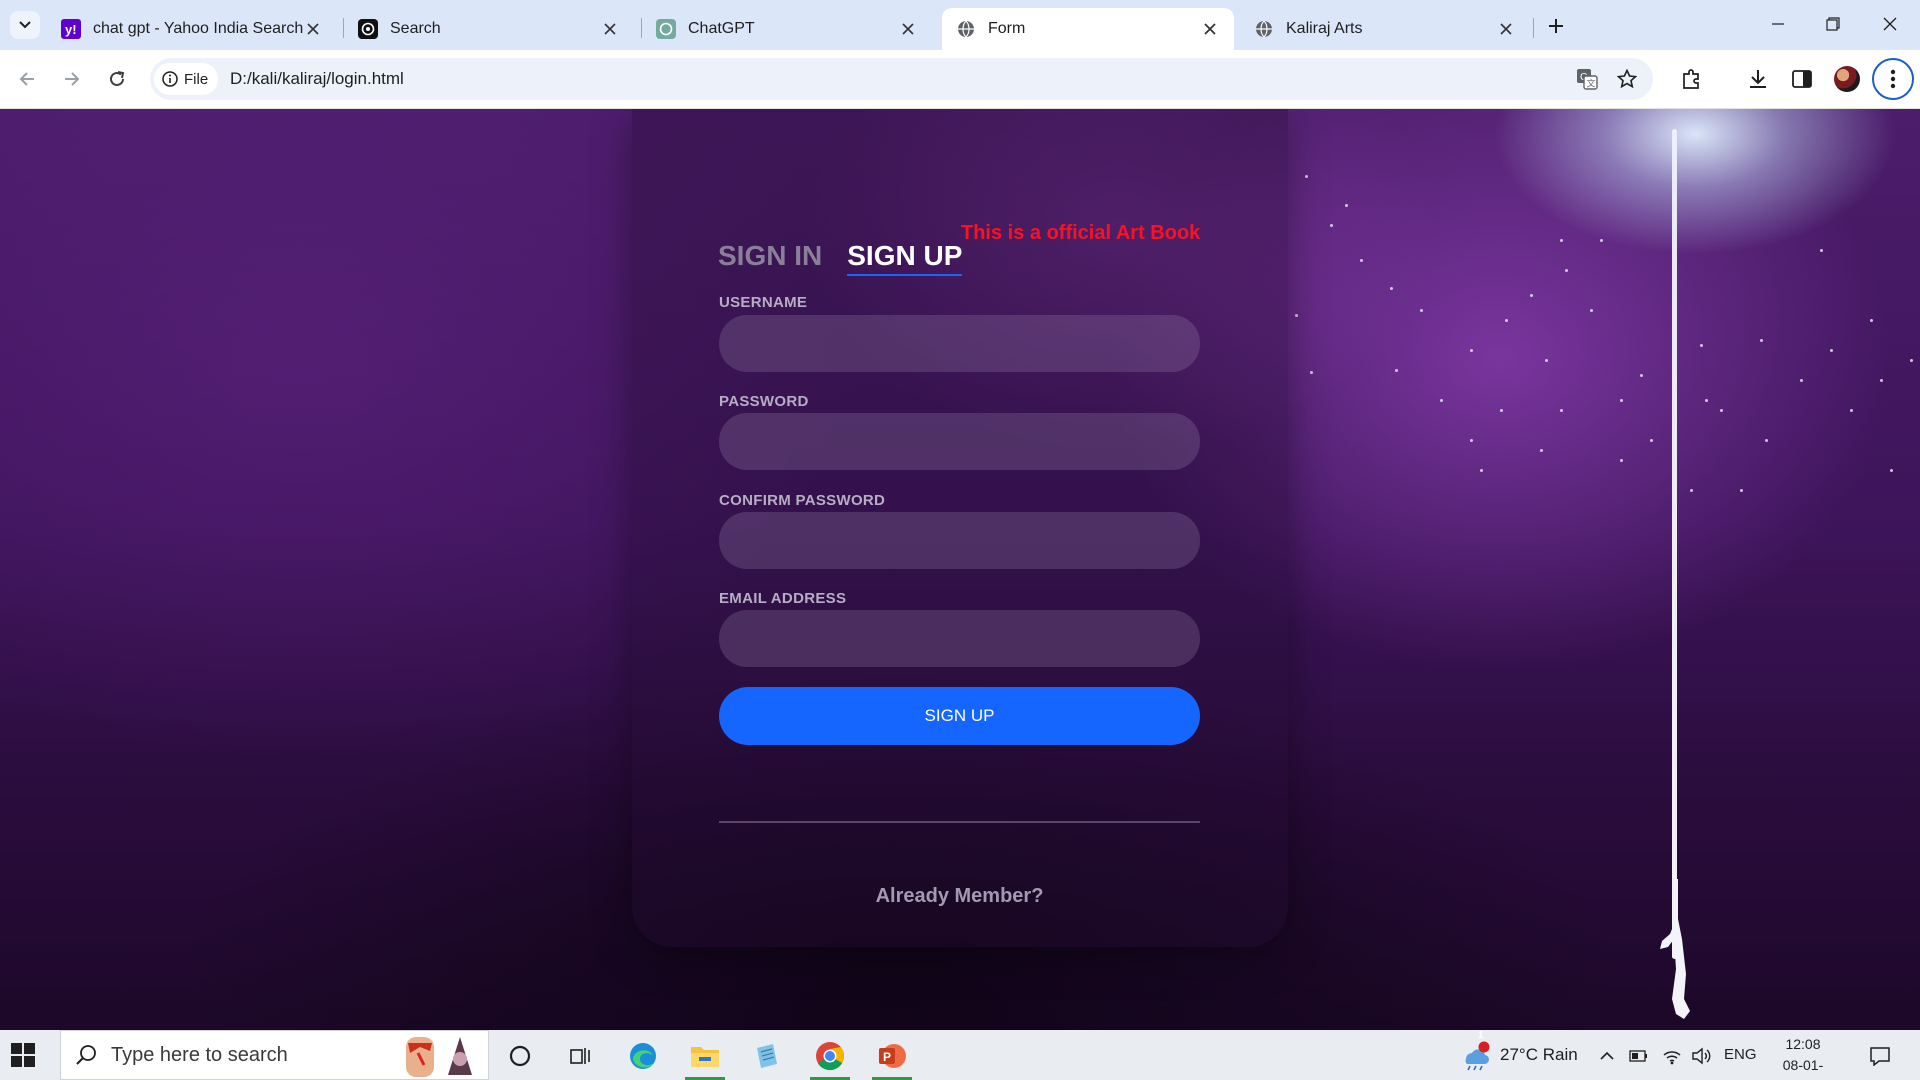 This screenshot has height=1080, width=1920. I want to click on tab-search-button, so click(25, 25).